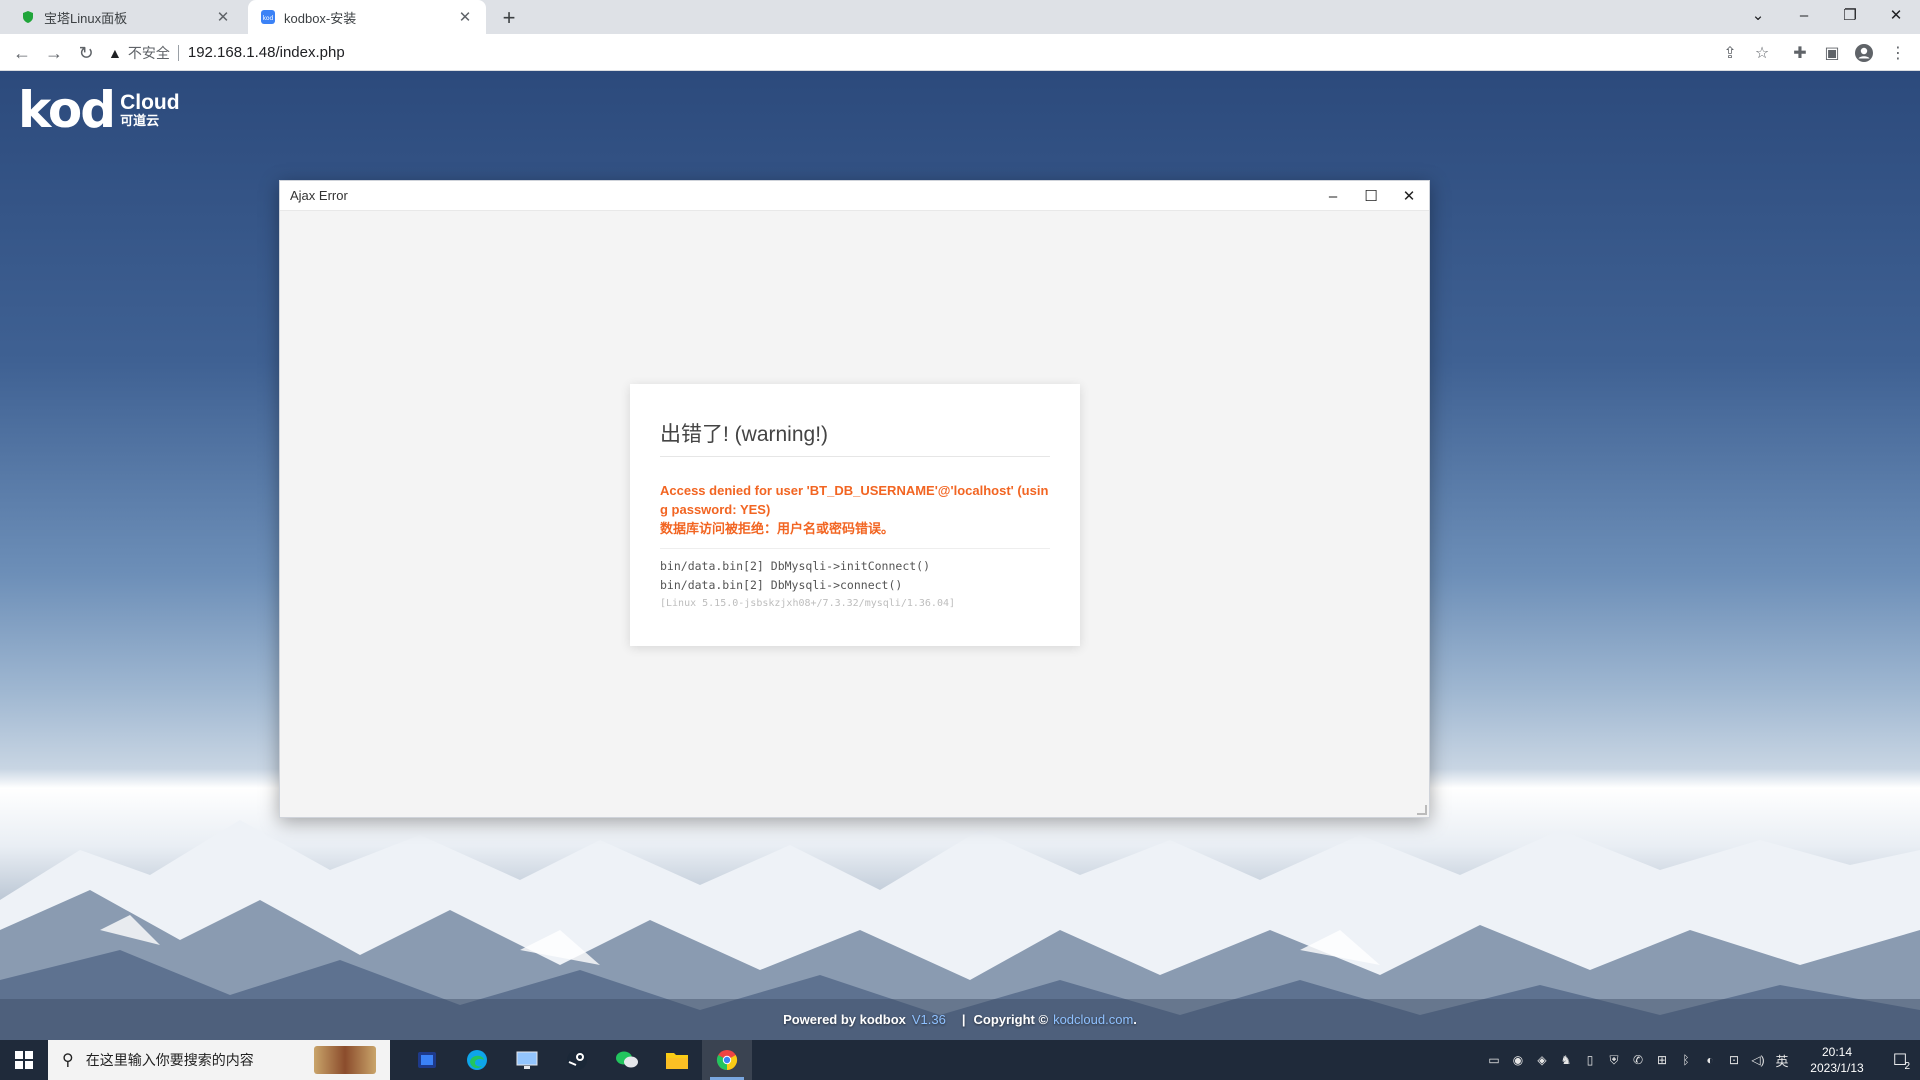  What do you see at coordinates (795, 566) in the screenshot?
I see `trace-line: bin/data.bin[2] DbMysqli->initConnect()` at bounding box center [795, 566].